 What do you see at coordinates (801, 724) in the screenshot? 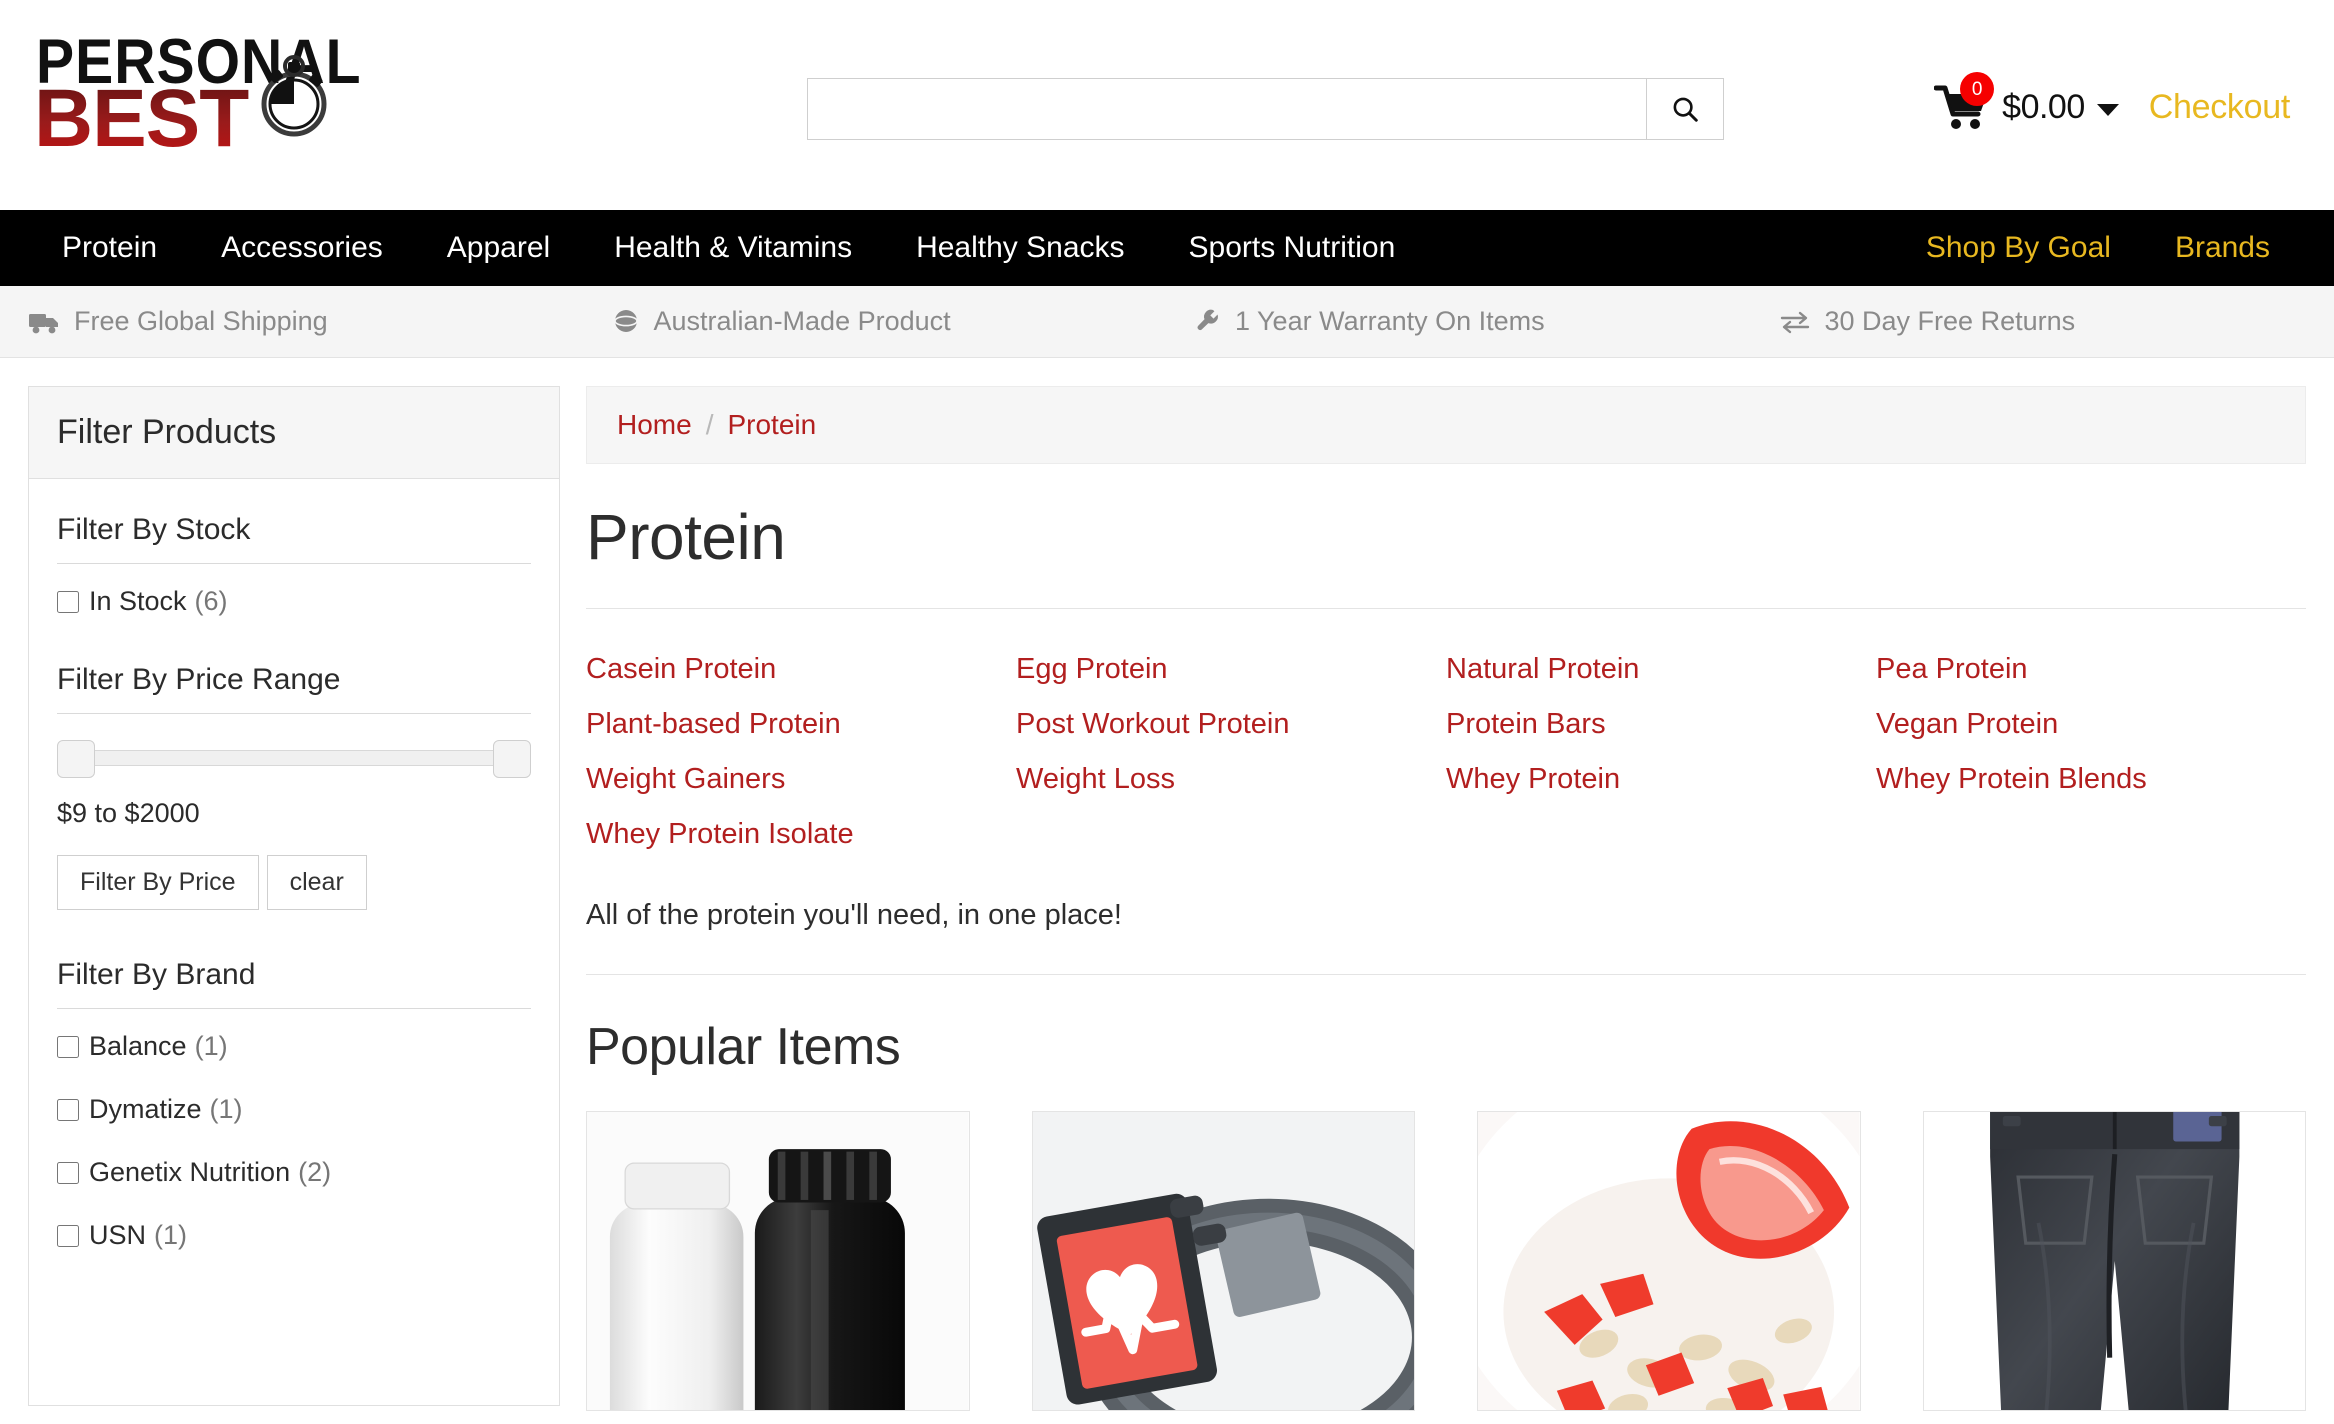
I see `category-link-plant-based-protein: Plant-based Protein` at bounding box center [801, 724].